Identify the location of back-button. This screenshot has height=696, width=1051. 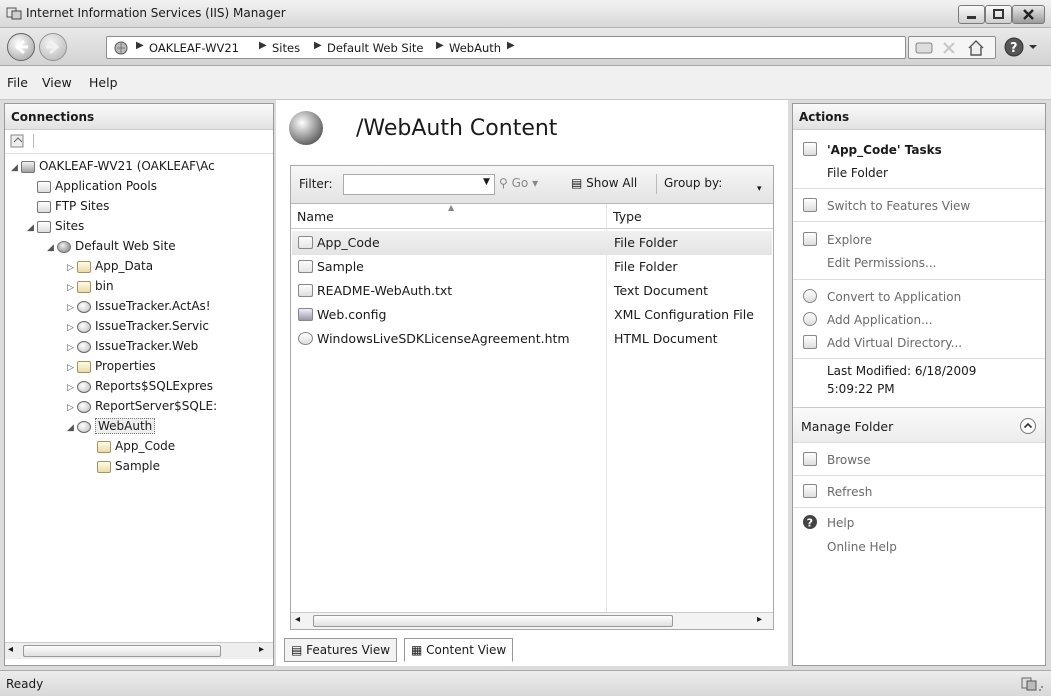
(21, 47).